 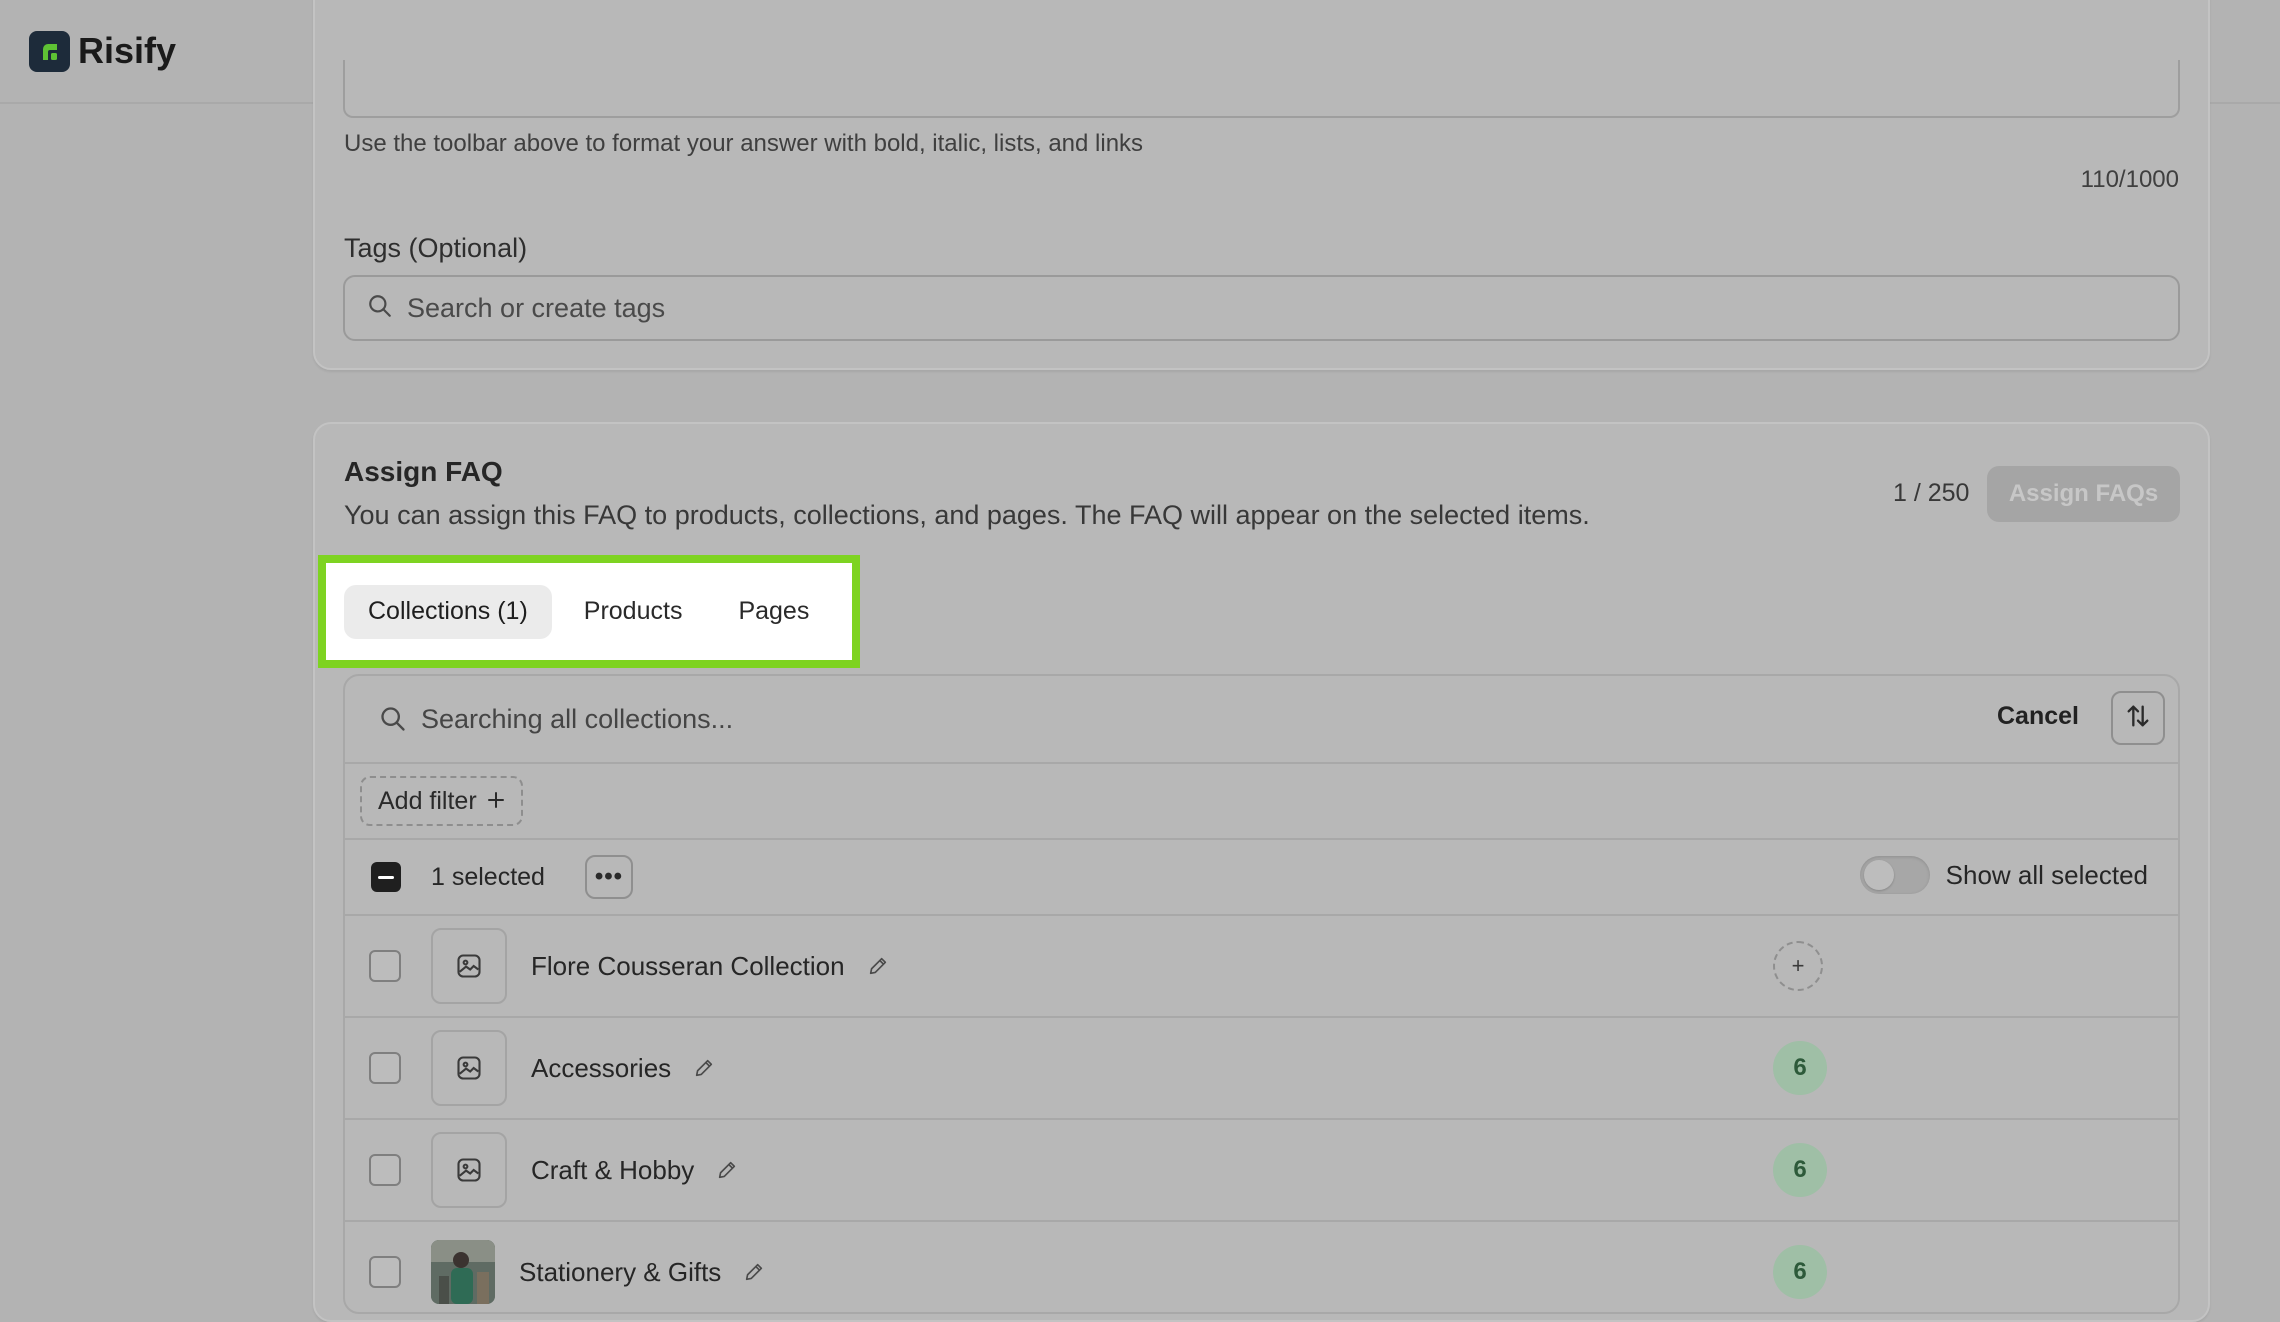 I want to click on show-all-selected: Show all selected, so click(x=2003, y=875).